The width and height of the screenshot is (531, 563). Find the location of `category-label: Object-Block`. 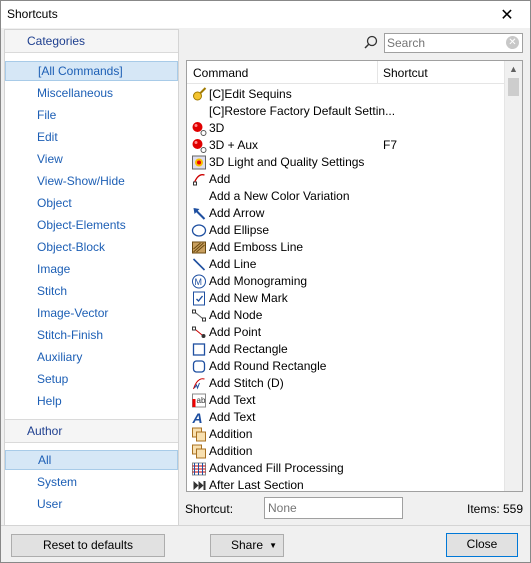

category-label: Object-Block is located at coordinates (71, 247).